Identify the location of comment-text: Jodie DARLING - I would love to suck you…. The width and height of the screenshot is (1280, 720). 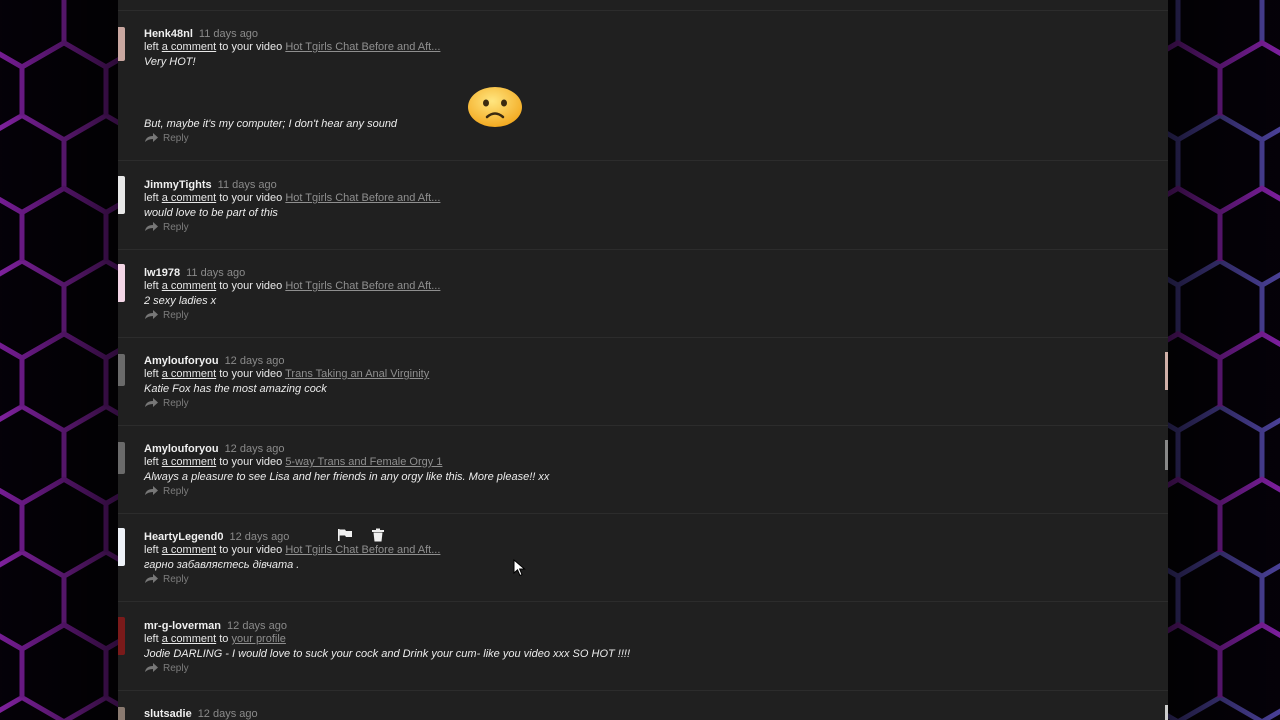
(387, 654).